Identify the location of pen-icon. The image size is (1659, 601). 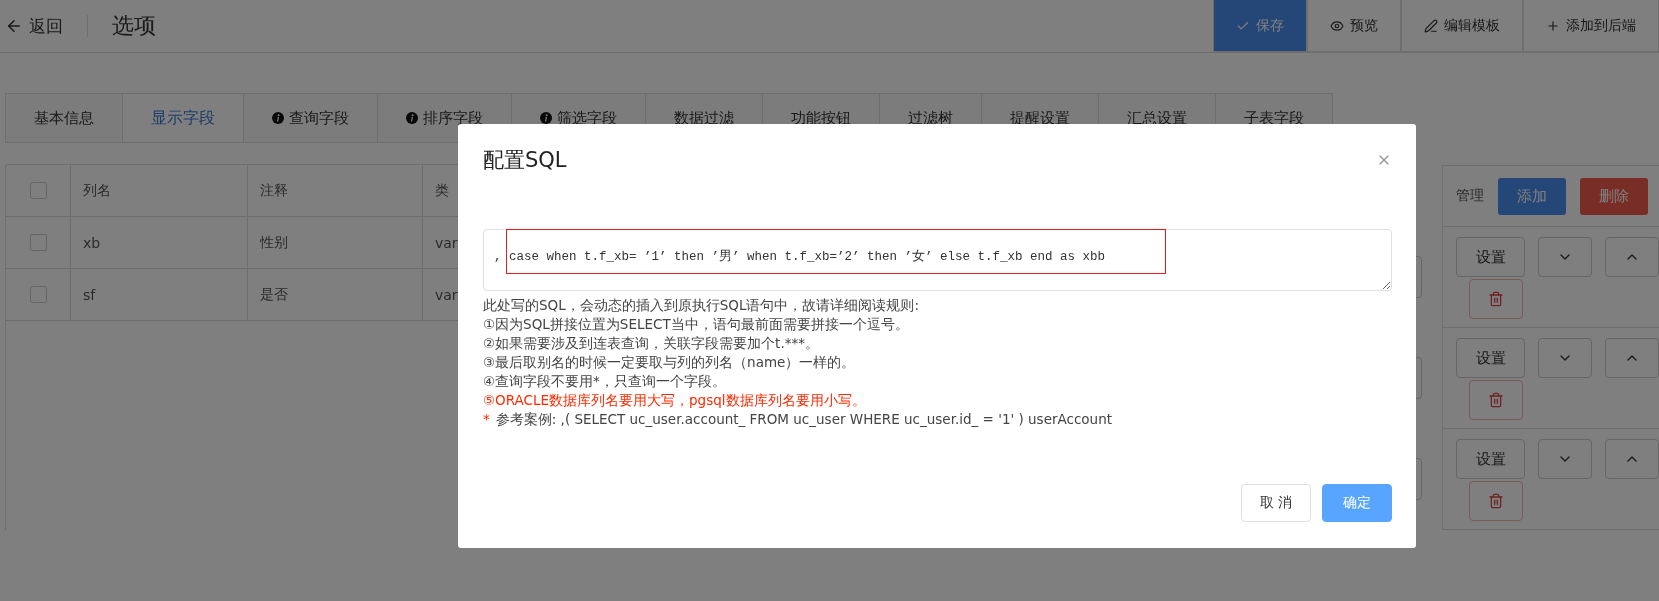
(1431, 25).